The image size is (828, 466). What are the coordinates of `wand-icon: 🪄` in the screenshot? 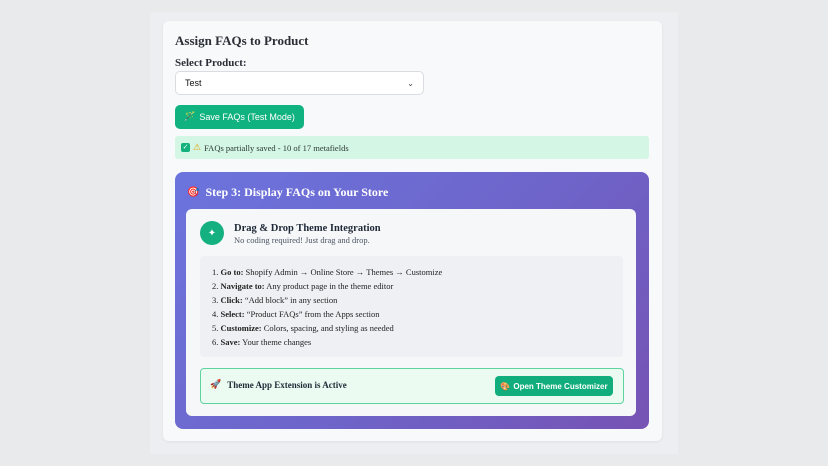 It's located at (190, 117).